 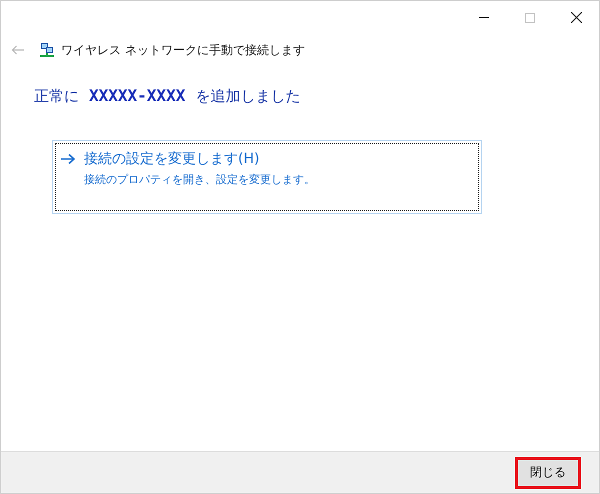 What do you see at coordinates (172, 159) in the screenshot?
I see `option-title: 接続の設定を変更します(H)` at bounding box center [172, 159].